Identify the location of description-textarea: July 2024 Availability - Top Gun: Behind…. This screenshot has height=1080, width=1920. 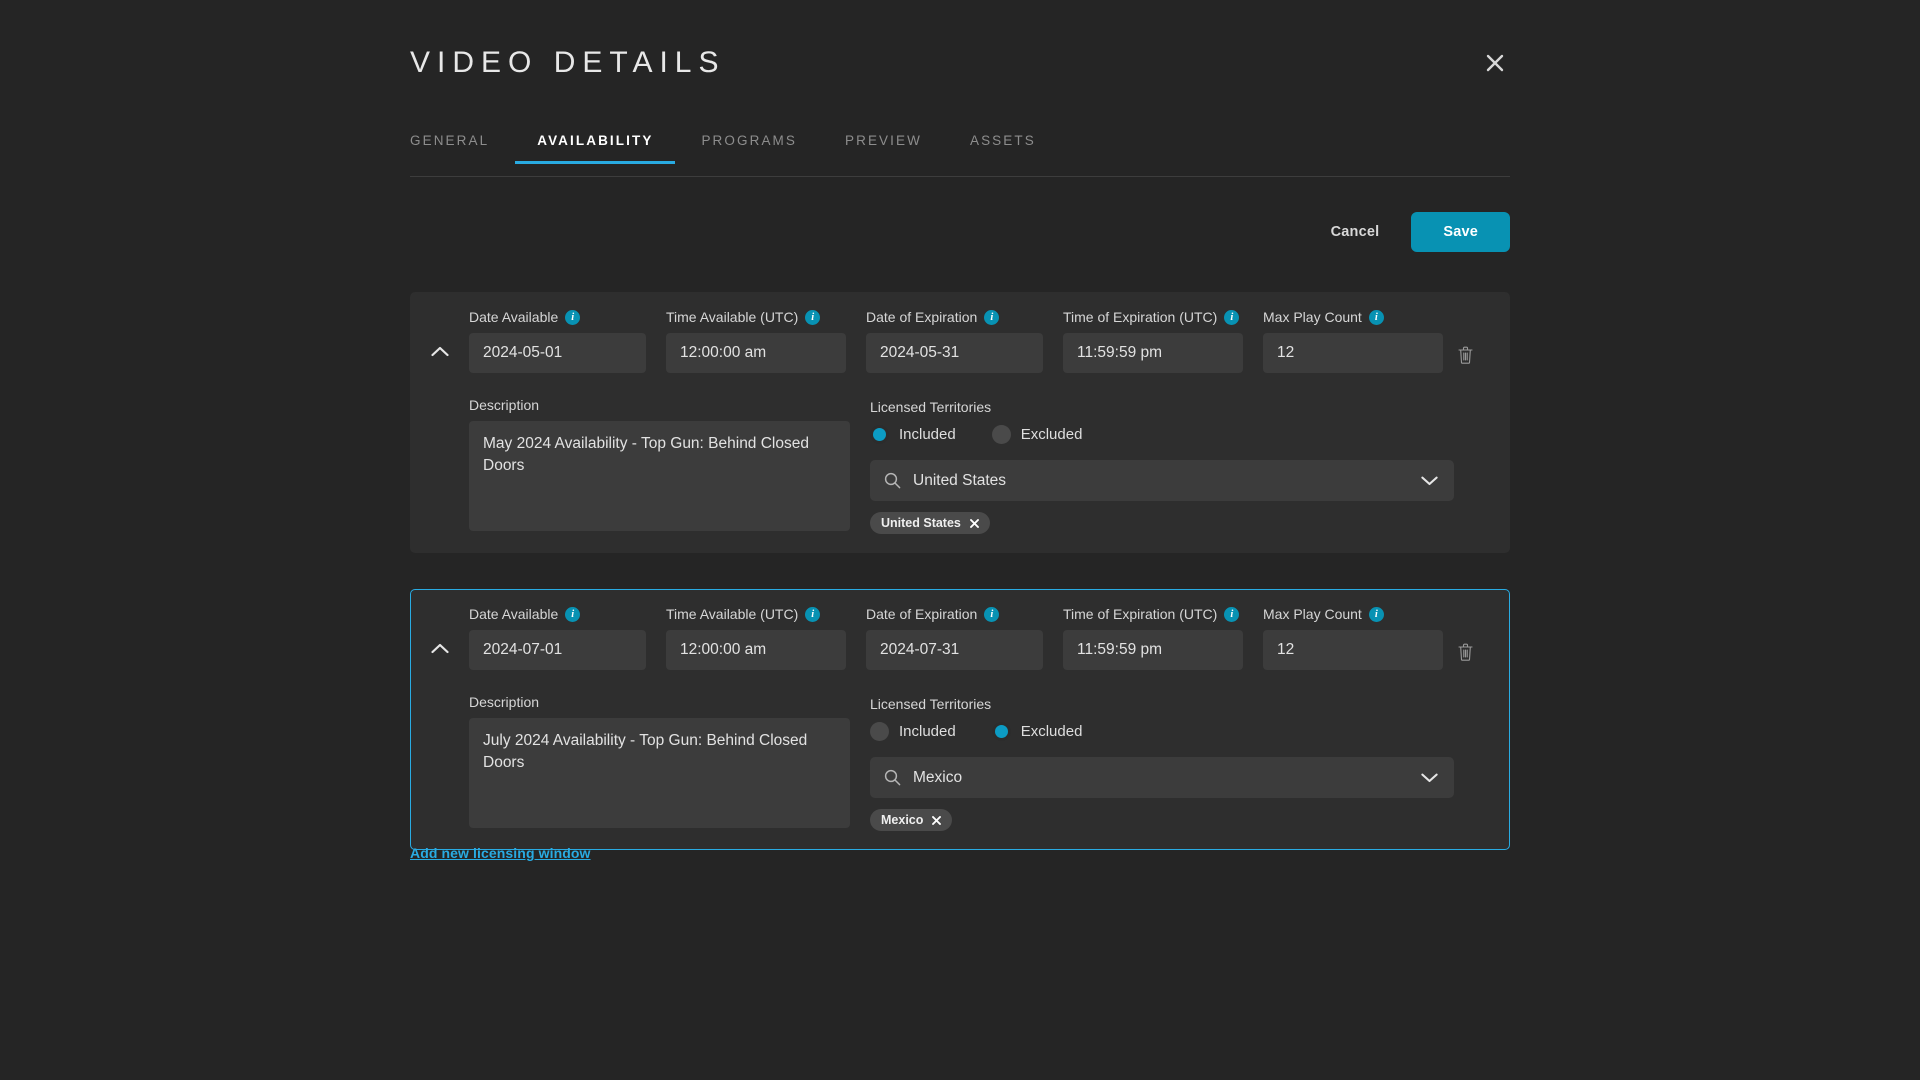
(659, 773).